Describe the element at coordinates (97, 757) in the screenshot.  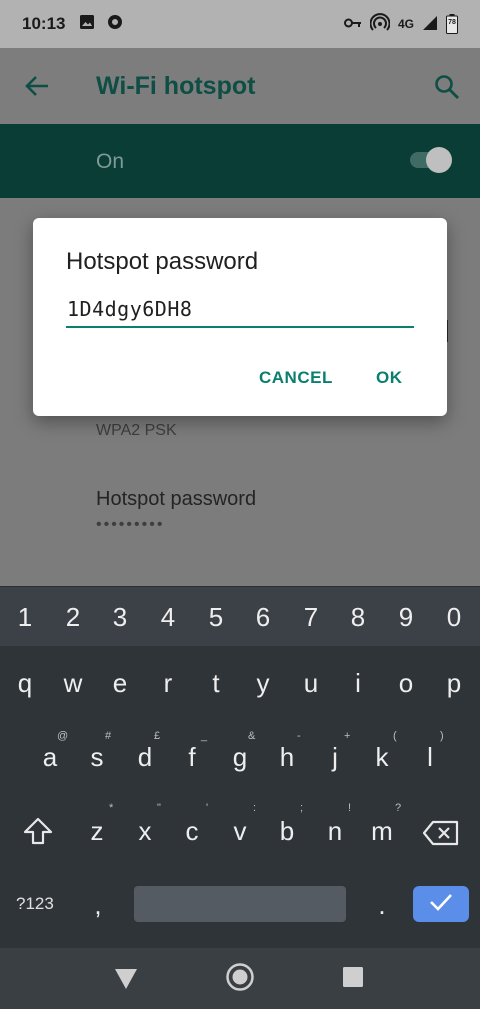
I see `key-s: s` at that location.